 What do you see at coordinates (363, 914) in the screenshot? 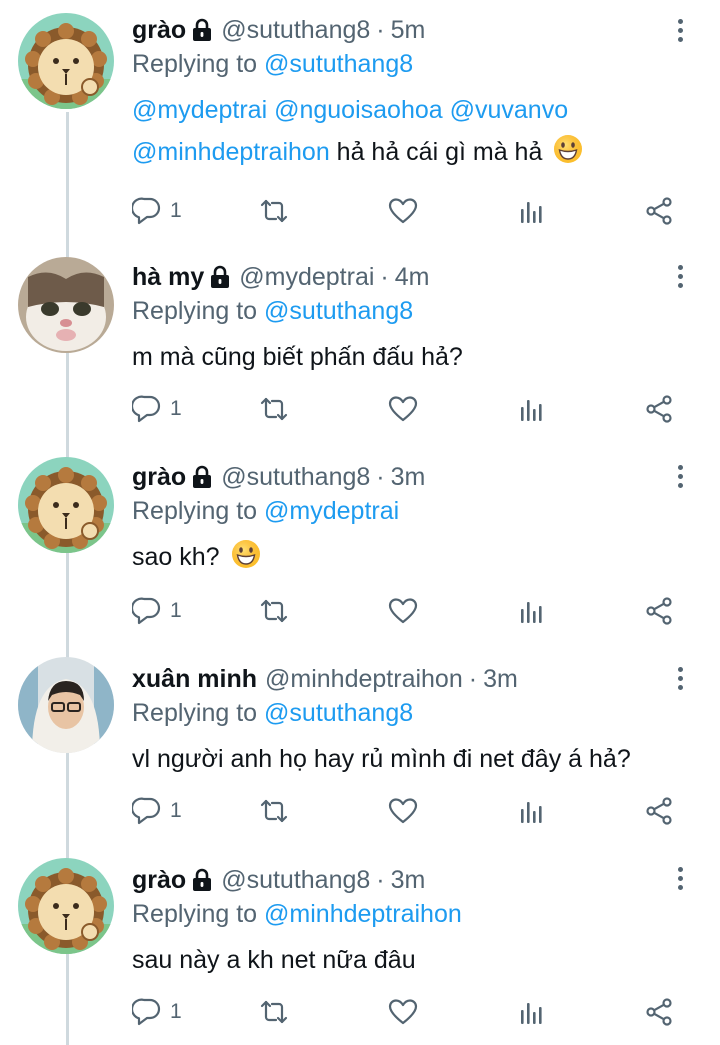
I see `replying-to-mention: @minhdeptraihon` at bounding box center [363, 914].